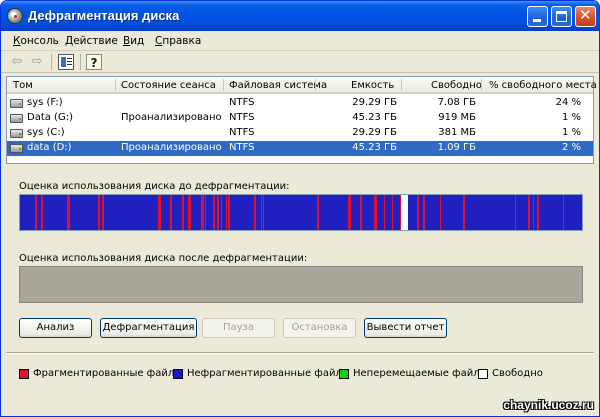 Image resolution: width=600 pixels, height=417 pixels. Describe the element at coordinates (543, 85) in the screenshot. I see `col-free-pct: % свободного места` at that location.